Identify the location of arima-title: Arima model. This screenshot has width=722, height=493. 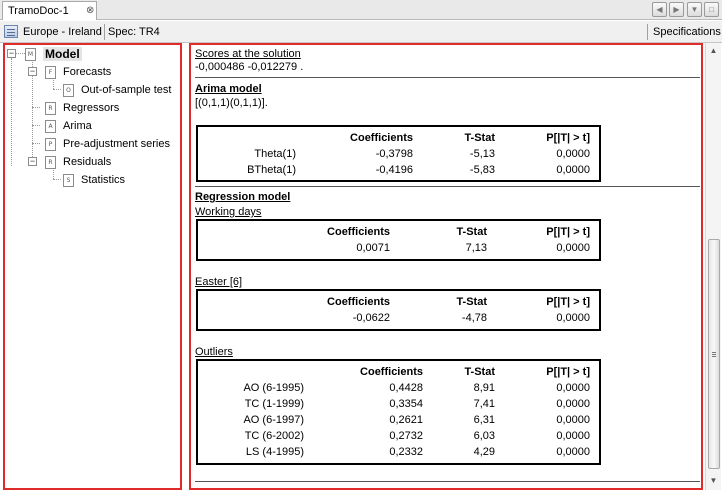
(228, 89).